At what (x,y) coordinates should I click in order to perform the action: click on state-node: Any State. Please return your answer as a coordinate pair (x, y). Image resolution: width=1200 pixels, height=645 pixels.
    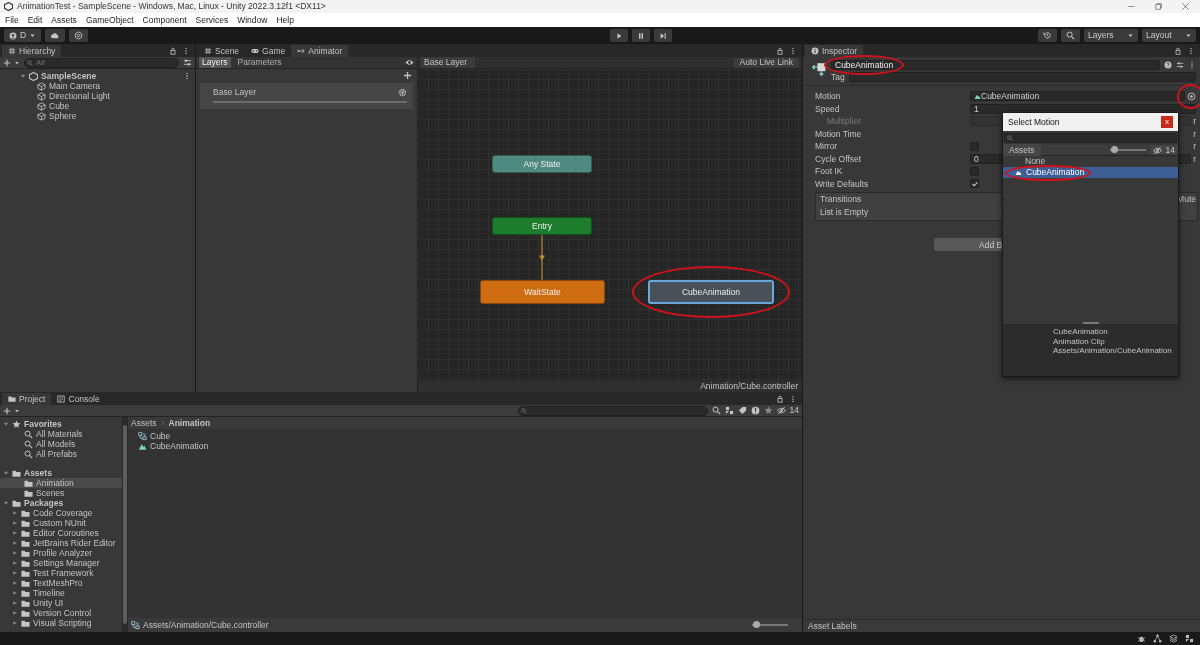
    Looking at the image, I should click on (542, 164).